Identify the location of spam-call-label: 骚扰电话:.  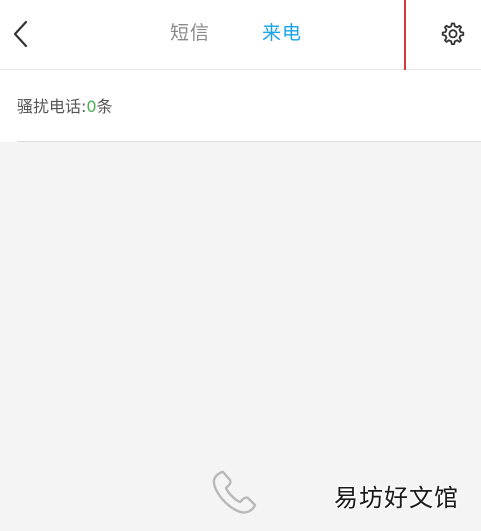
(52, 106).